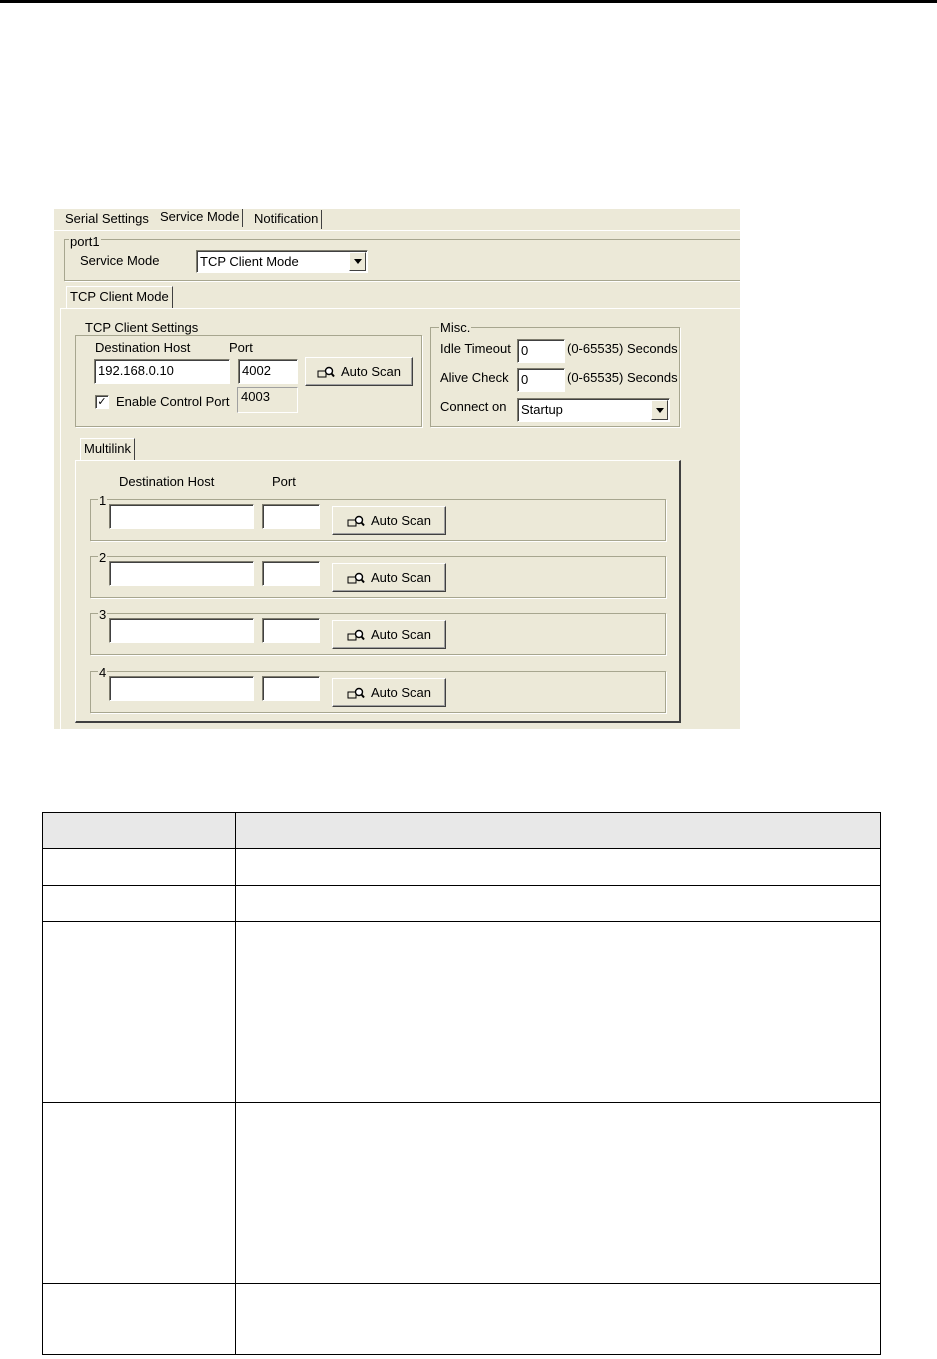 This screenshot has width=937, height=1359. I want to click on sub-tab-line, so click(400, 308).